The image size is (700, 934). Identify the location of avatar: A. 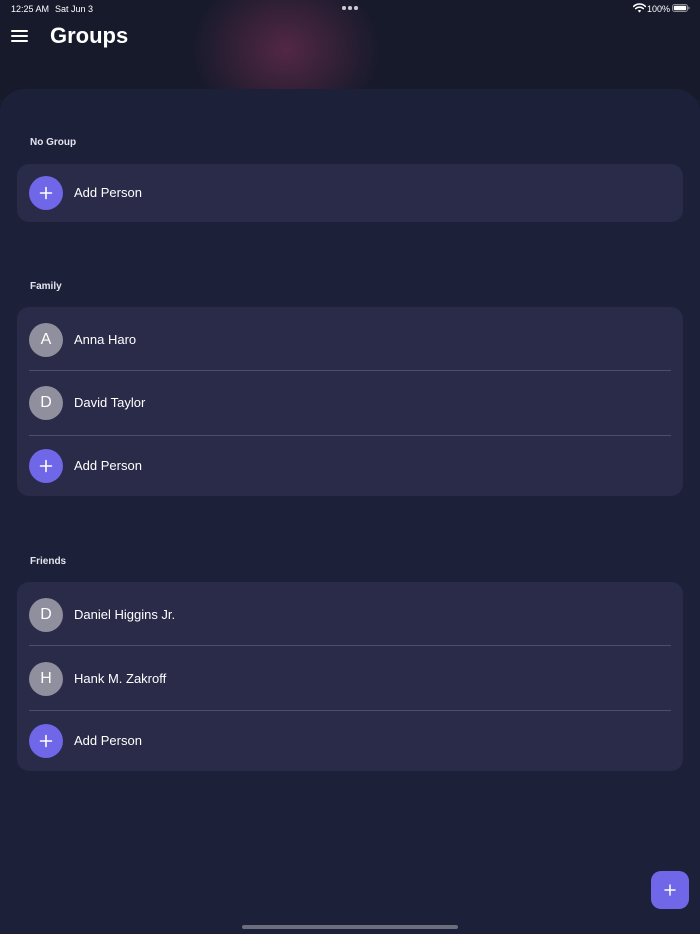
(46, 340).